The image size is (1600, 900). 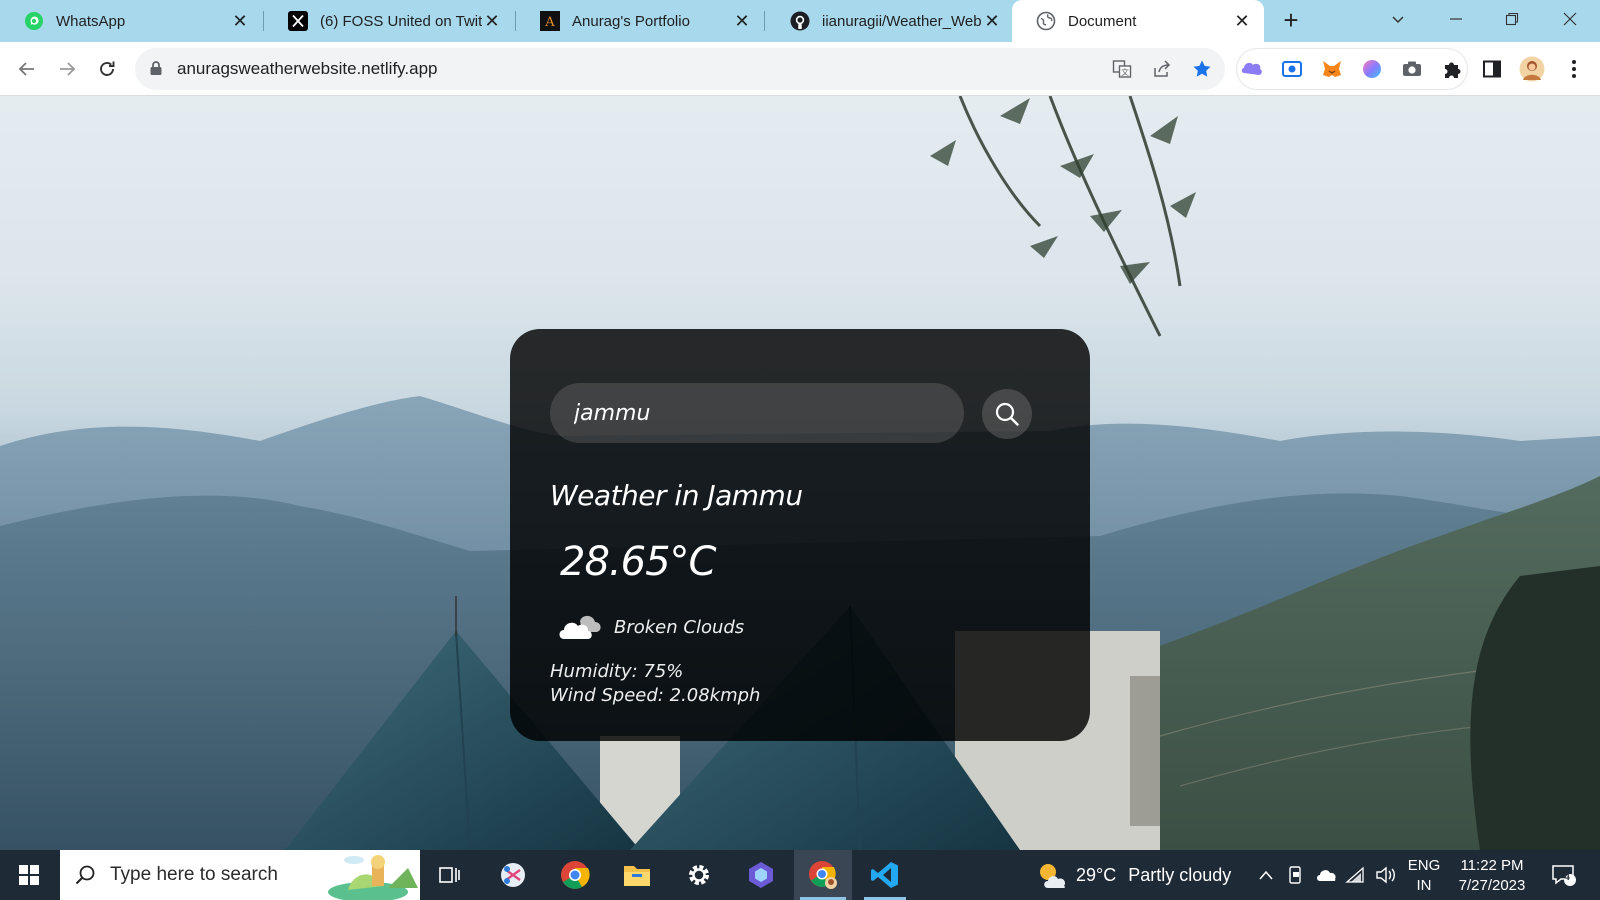 I want to click on minimize-button, so click(x=1456, y=19).